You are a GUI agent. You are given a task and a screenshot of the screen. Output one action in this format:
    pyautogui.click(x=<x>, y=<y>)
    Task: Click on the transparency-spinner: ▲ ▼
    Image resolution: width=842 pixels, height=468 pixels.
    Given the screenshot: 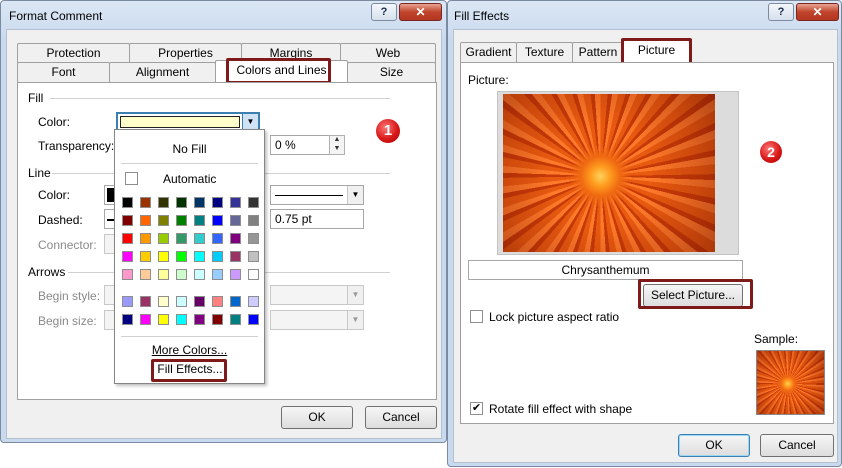 What is the action you would take?
    pyautogui.click(x=337, y=145)
    